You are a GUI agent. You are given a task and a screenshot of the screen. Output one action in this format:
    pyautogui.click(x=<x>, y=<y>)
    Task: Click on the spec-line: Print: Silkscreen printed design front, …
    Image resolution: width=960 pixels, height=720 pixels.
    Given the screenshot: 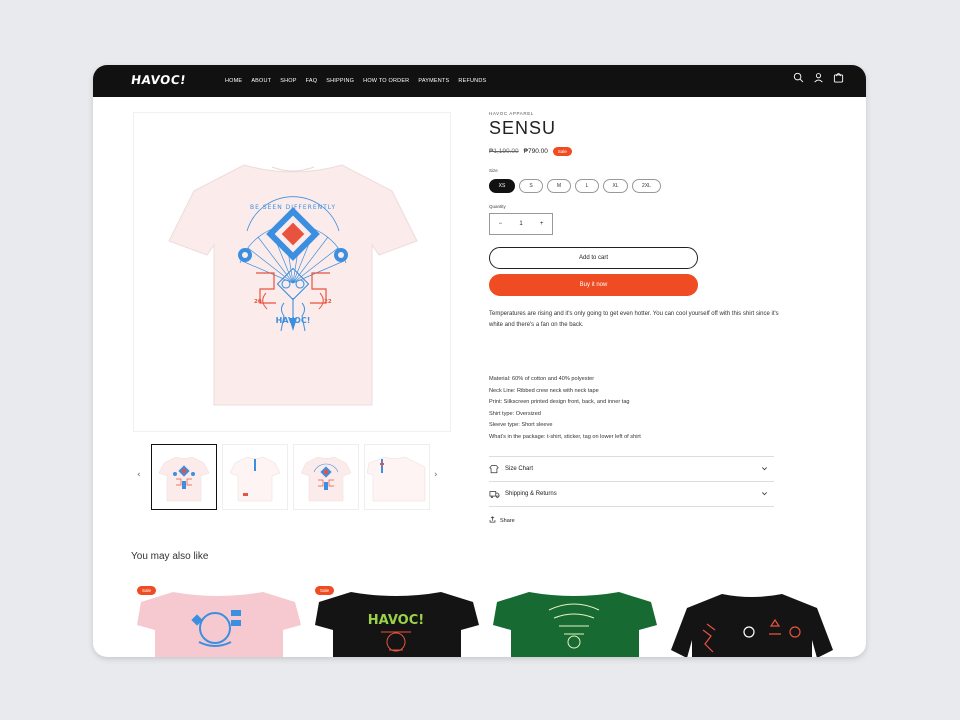 What is the action you would take?
    pyautogui.click(x=559, y=402)
    